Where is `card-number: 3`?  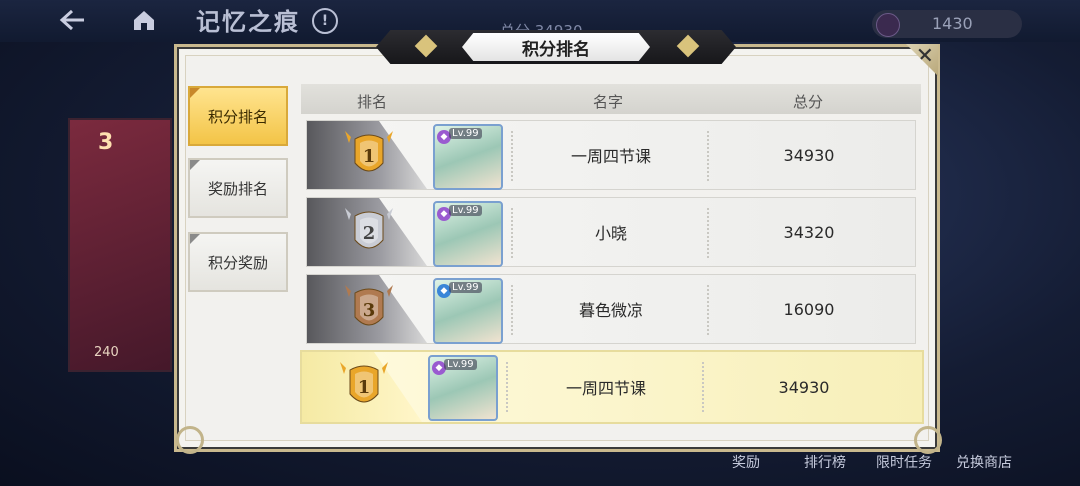
card-number: 3 is located at coordinates (106, 142).